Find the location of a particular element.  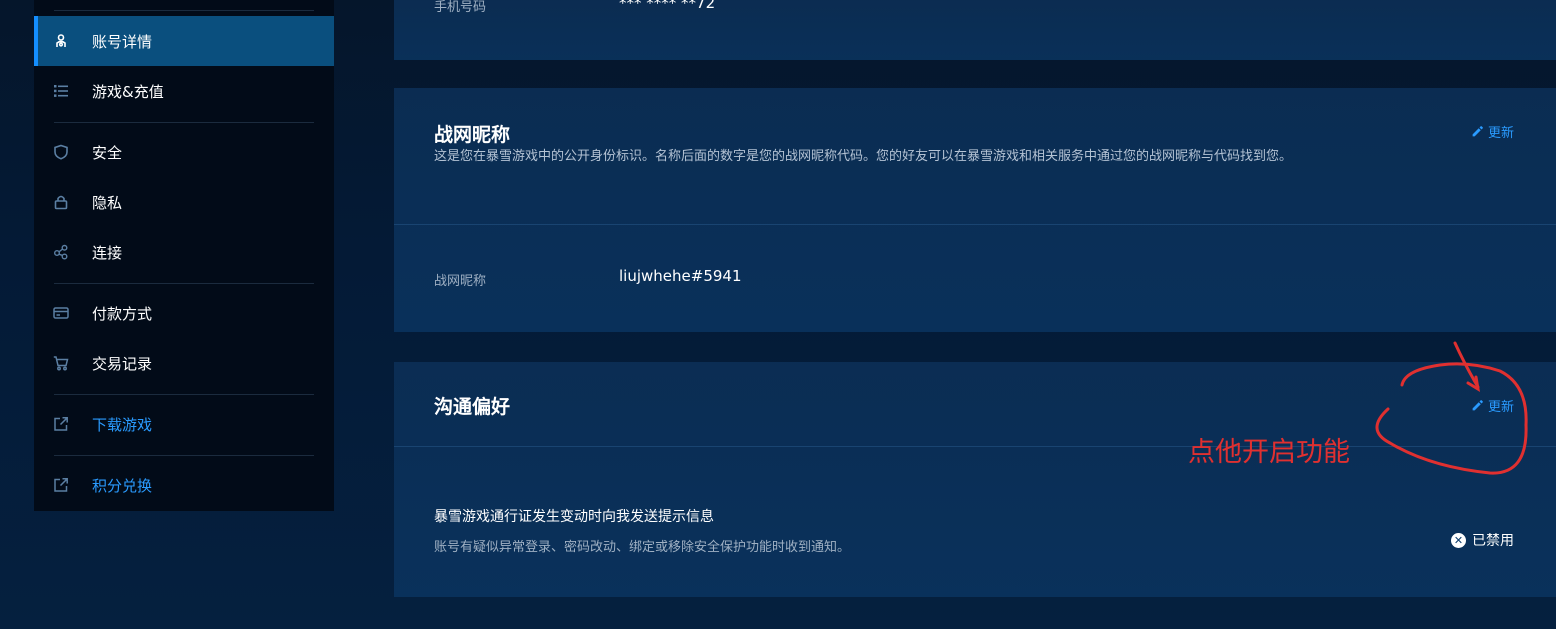

share-icon is located at coordinates (61, 252).